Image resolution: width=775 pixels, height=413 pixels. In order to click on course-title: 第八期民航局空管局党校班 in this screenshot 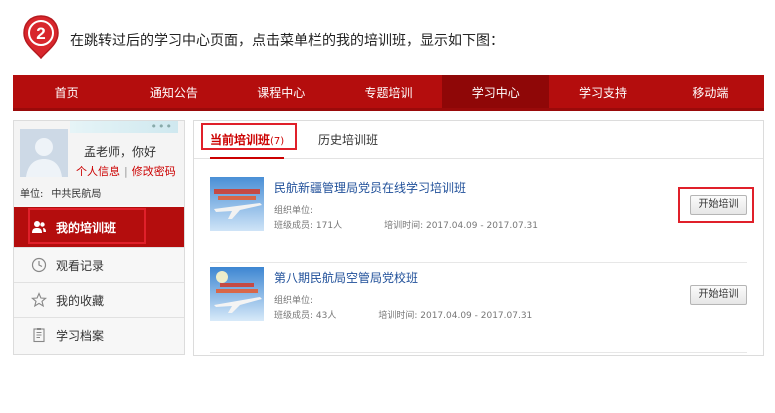, I will do `click(346, 277)`.